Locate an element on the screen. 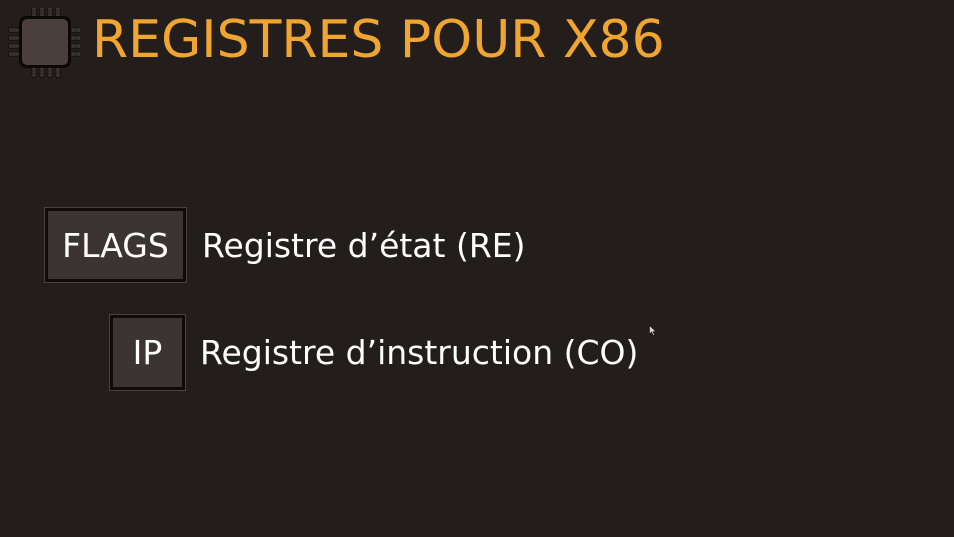  cpu-chip-icon is located at coordinates (45, 42).